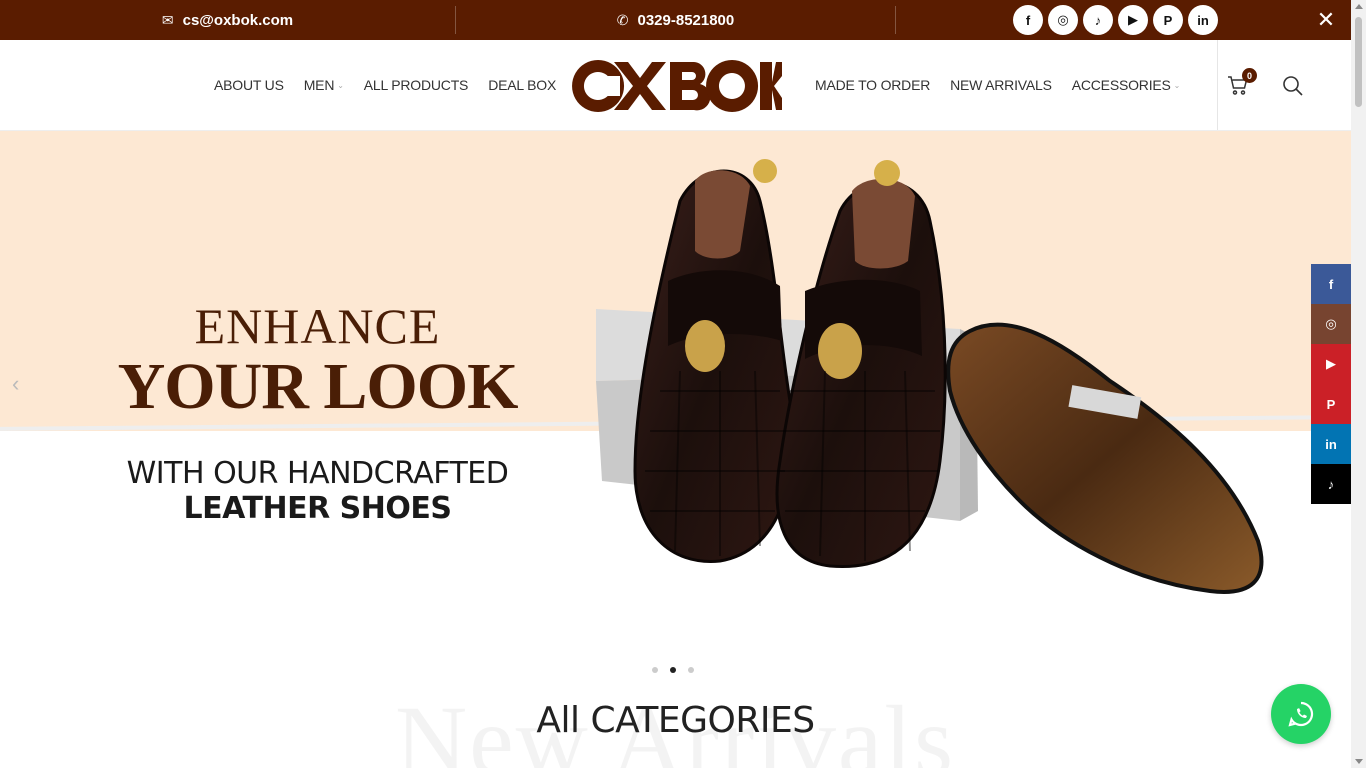 The width and height of the screenshot is (1366, 768). Describe the element at coordinates (167, 19) in the screenshot. I see `envelope-icon: ✉` at that location.